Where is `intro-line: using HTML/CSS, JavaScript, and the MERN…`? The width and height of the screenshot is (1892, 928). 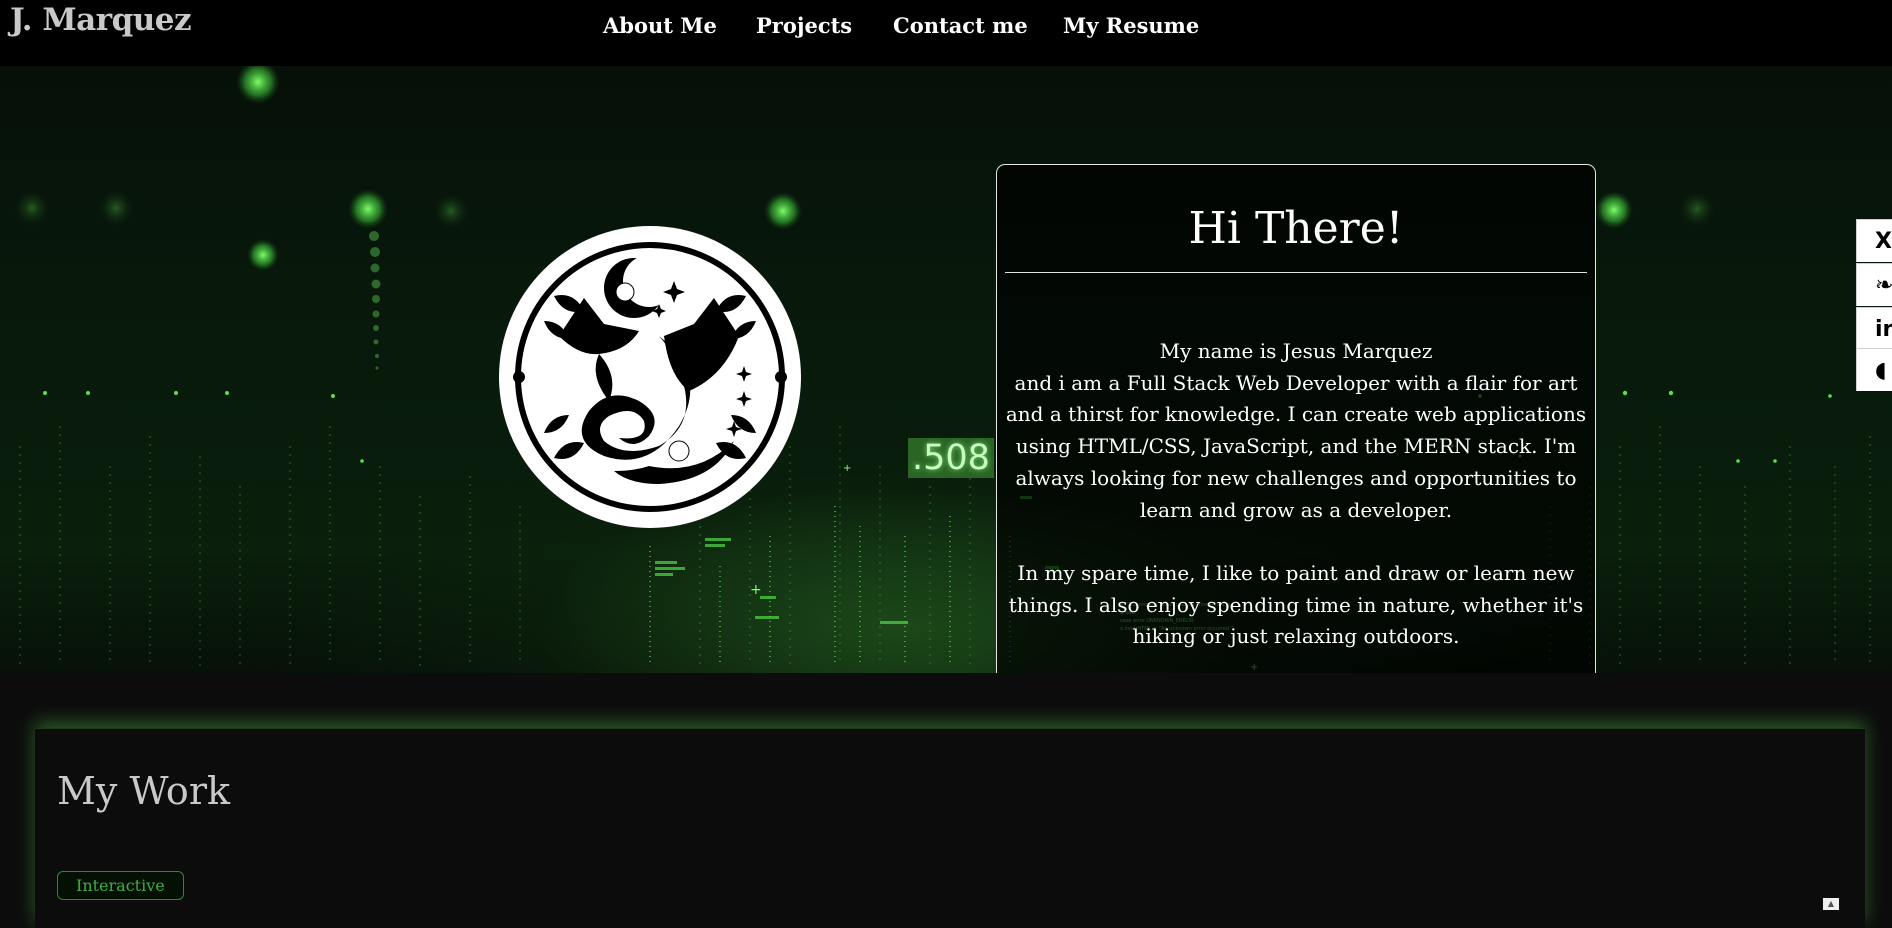 intro-line: using HTML/CSS, JavaScript, and the MERN… is located at coordinates (1296, 446).